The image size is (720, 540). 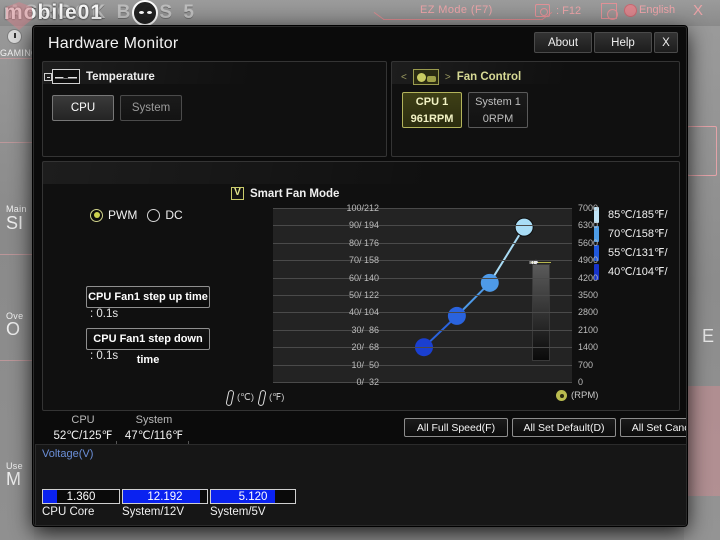 I want to click on voltage-bar-cpu-core: 1.360, so click(x=81, y=496).